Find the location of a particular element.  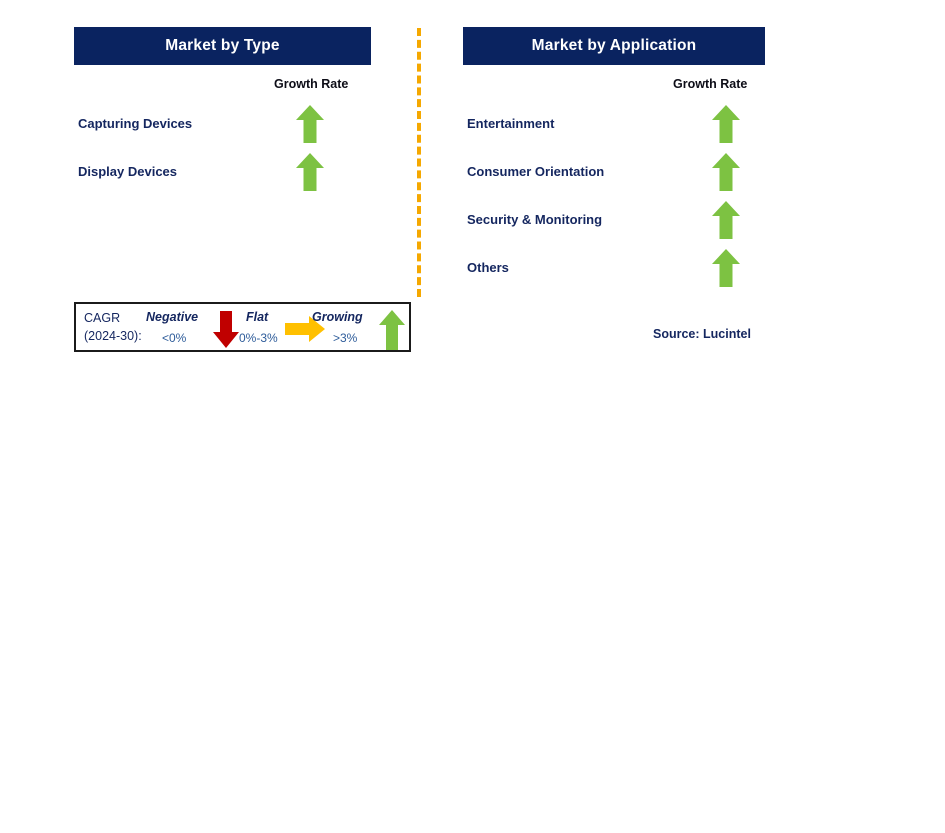

panel-title-text: Market by Type is located at coordinates (222, 45).